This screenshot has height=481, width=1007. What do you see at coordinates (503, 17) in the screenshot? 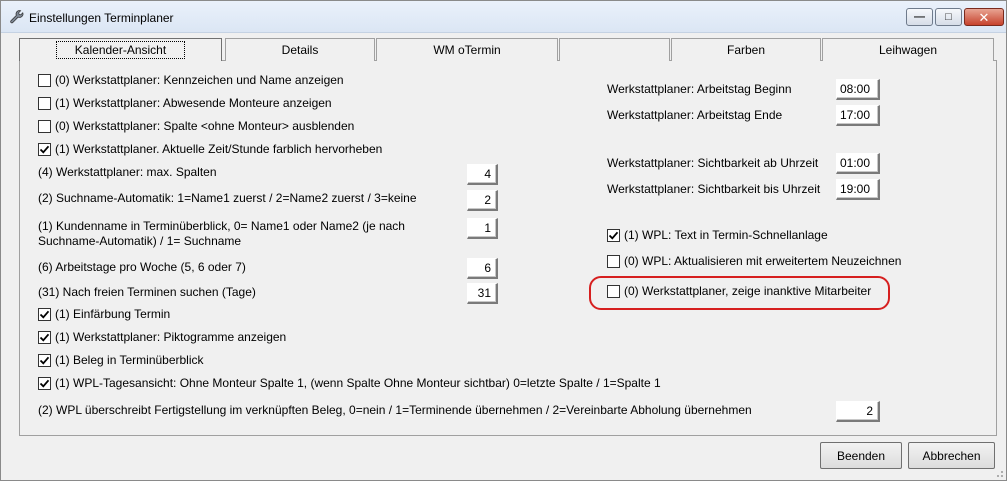
I see `title-bar: Einstellungen Terminplaner — □ ✕` at bounding box center [503, 17].